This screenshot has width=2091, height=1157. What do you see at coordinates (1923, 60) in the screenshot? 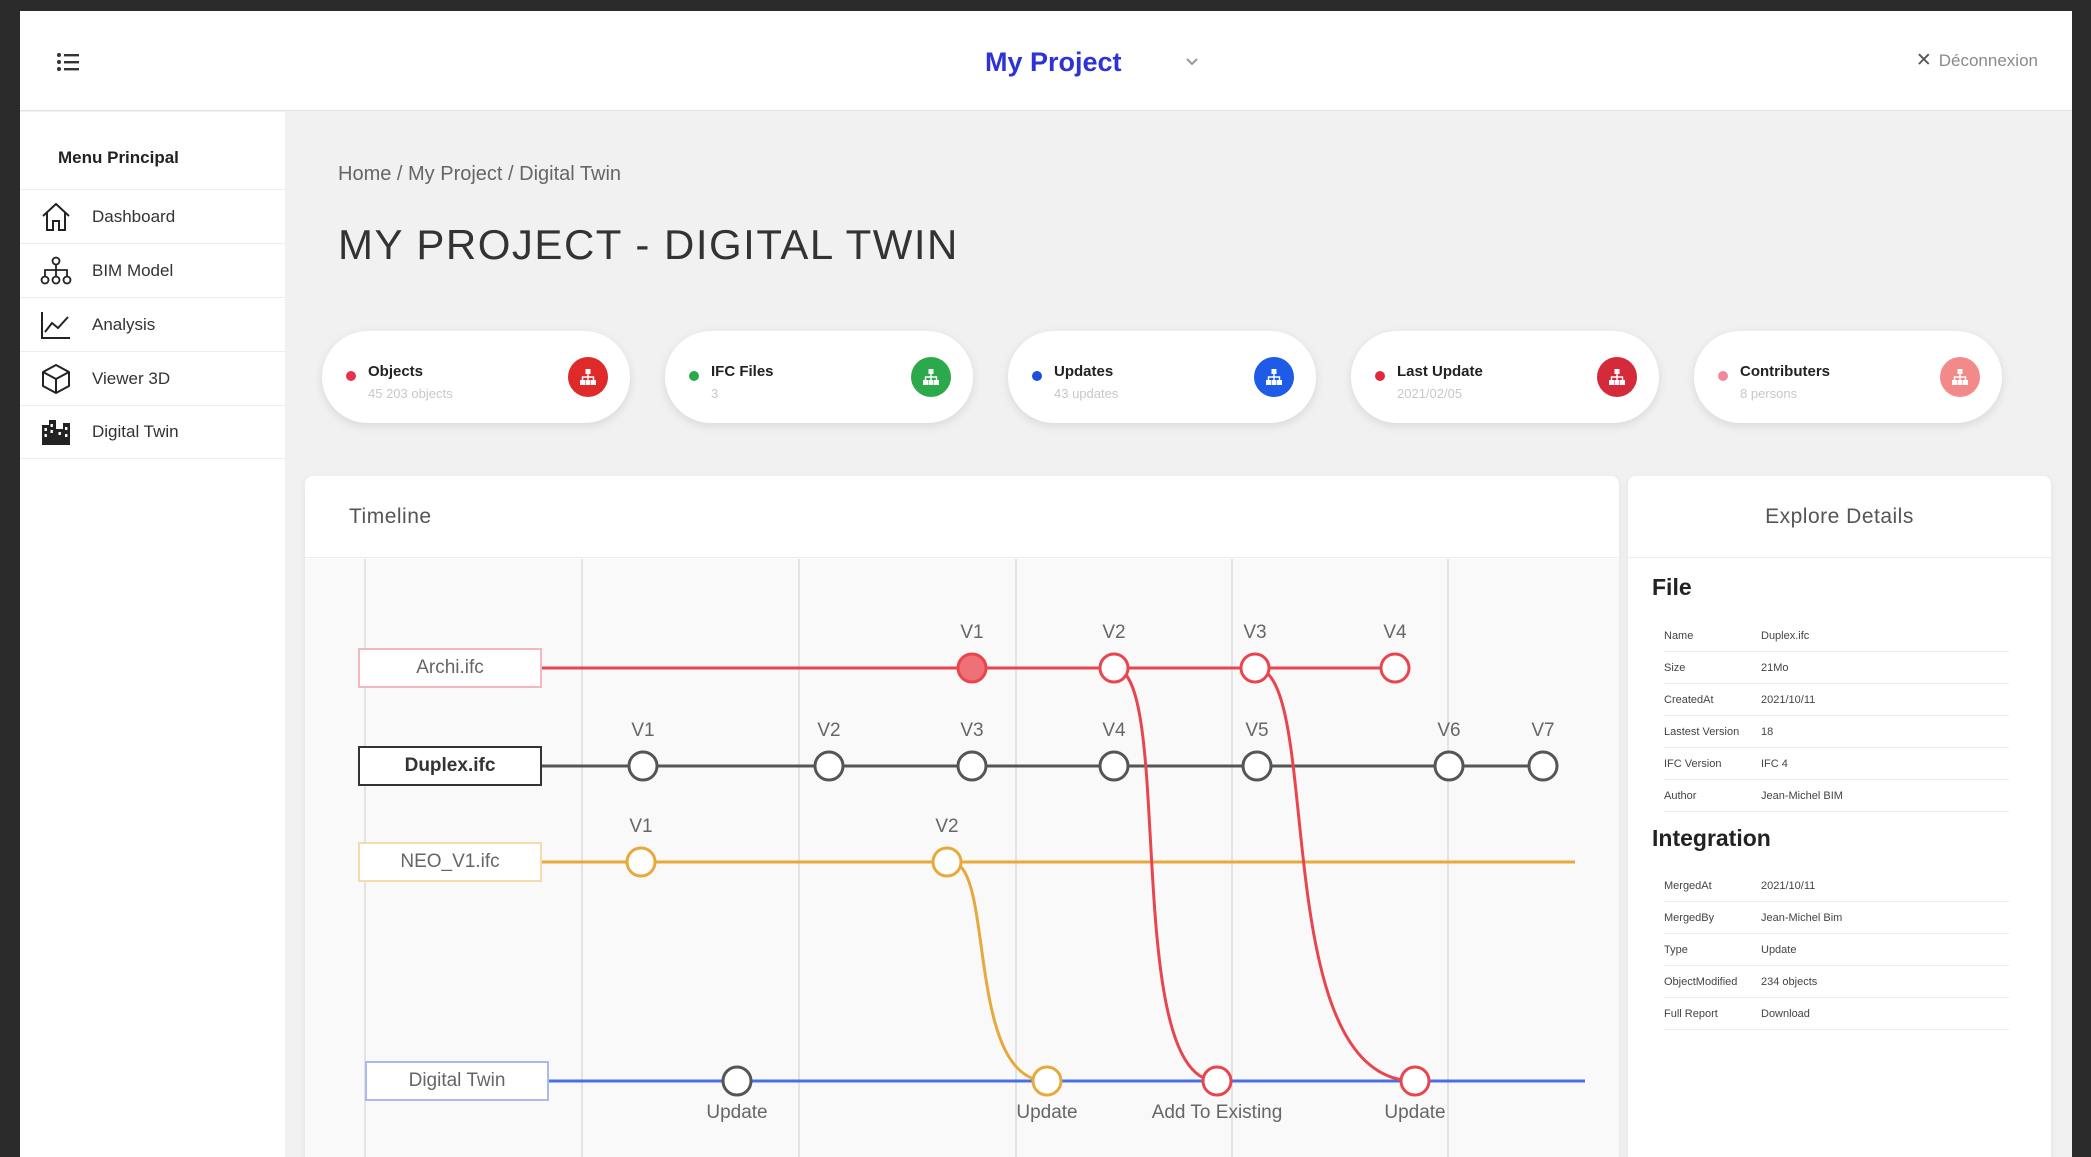
I see `close-icon: ✕` at bounding box center [1923, 60].